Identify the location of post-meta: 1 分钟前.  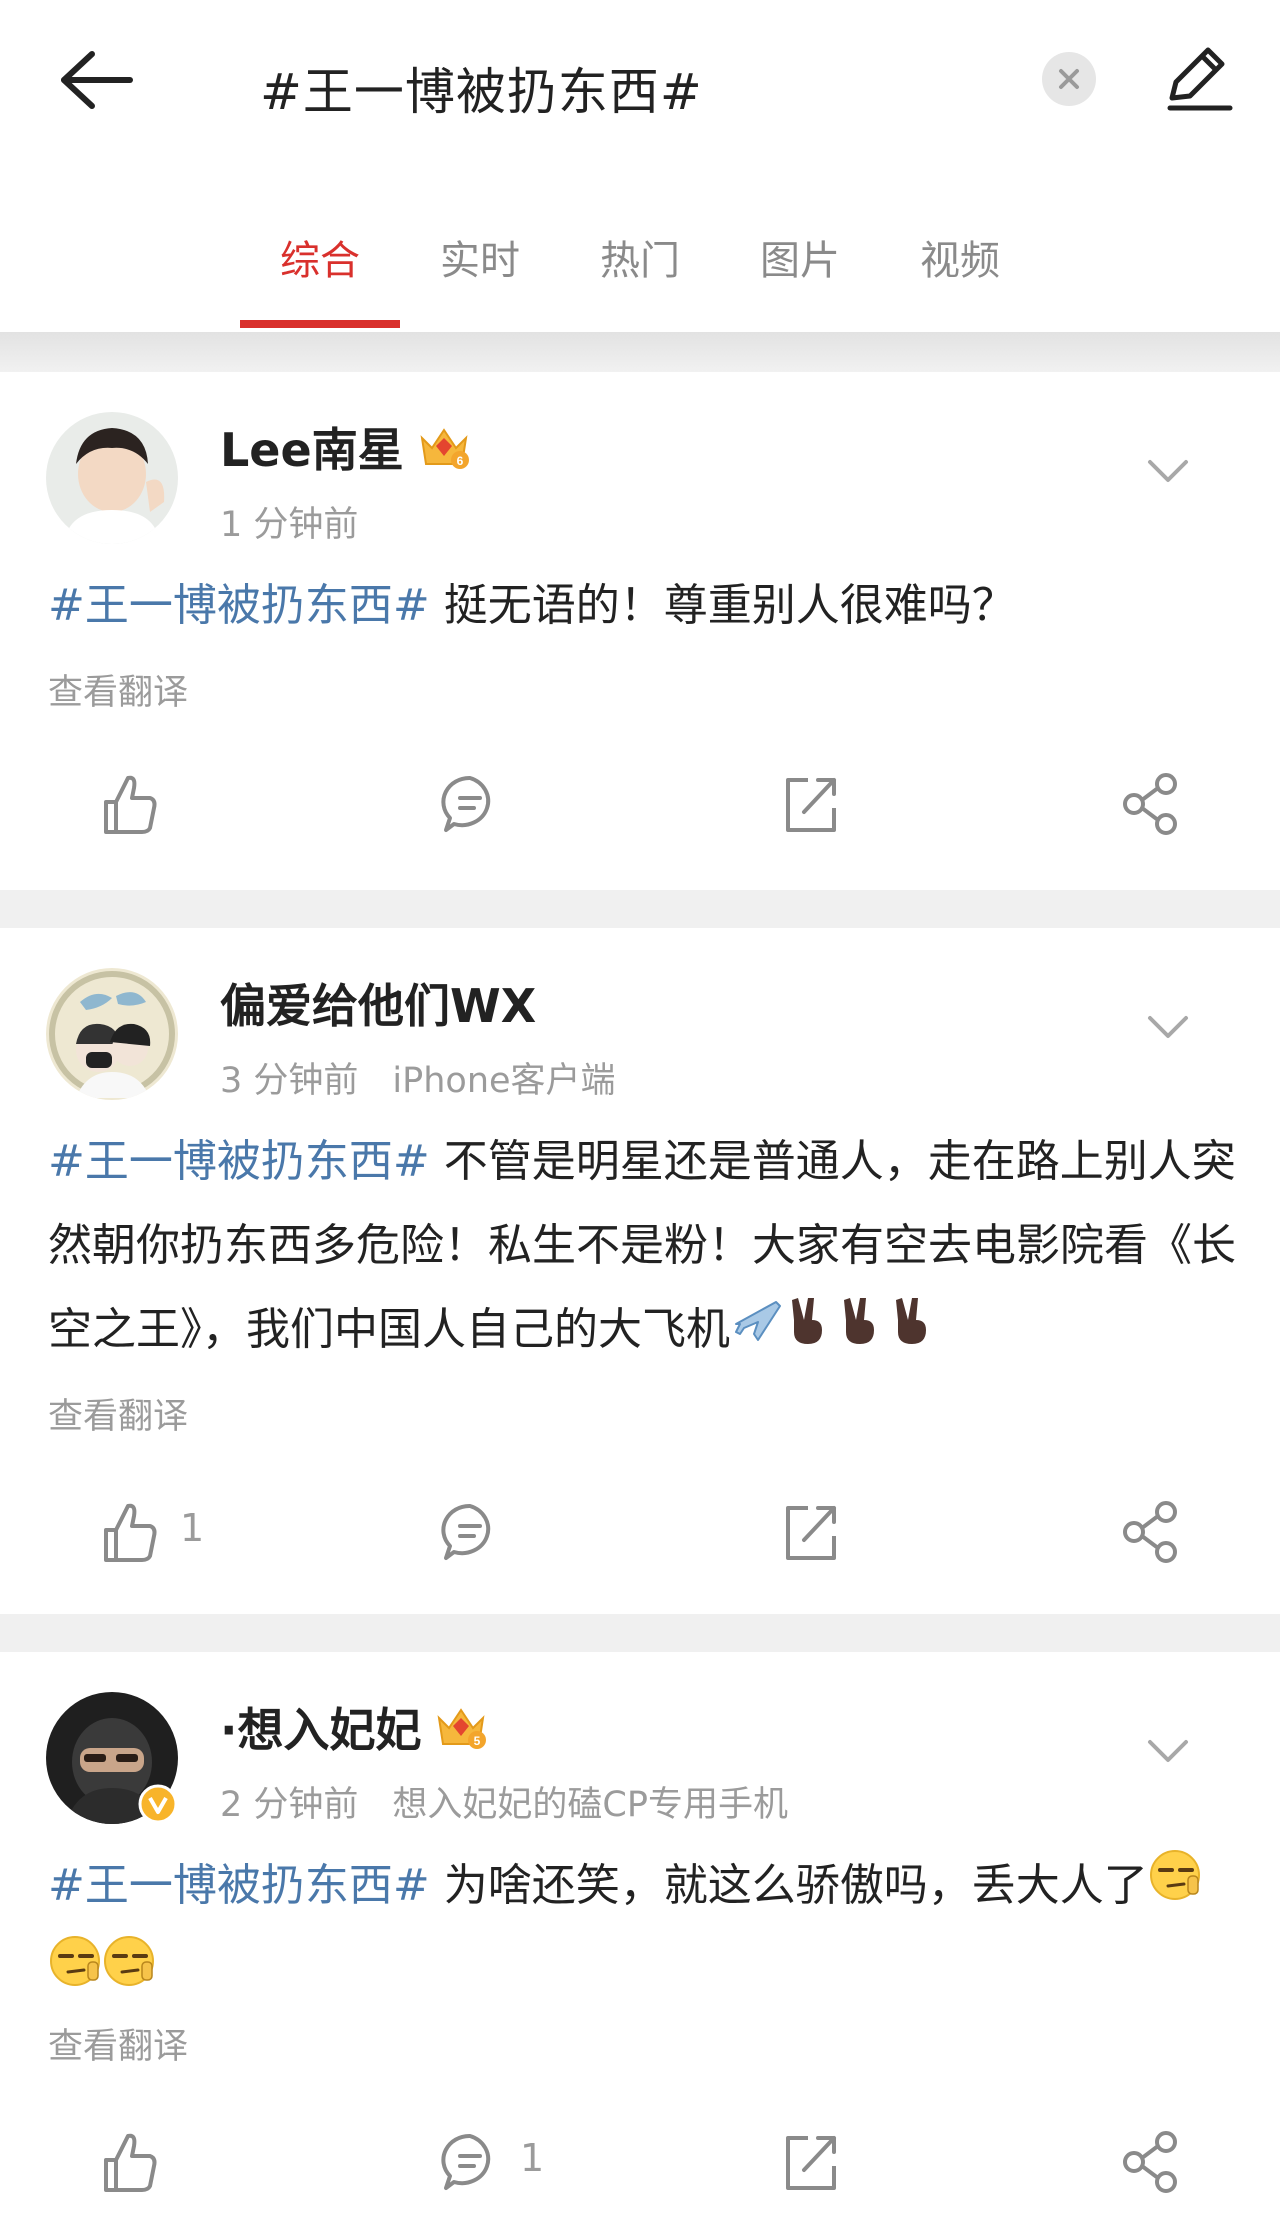
(289, 521).